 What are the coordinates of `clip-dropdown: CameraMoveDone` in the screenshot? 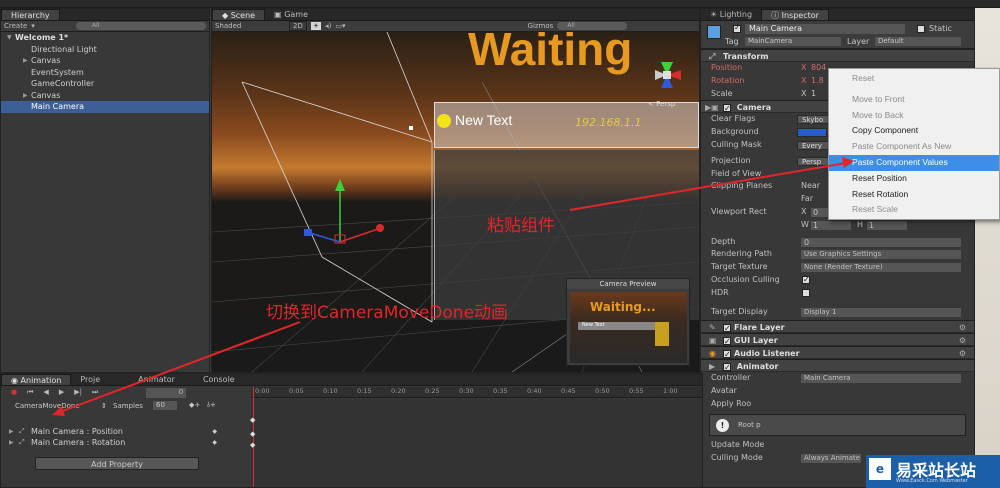 It's located at (55, 406).